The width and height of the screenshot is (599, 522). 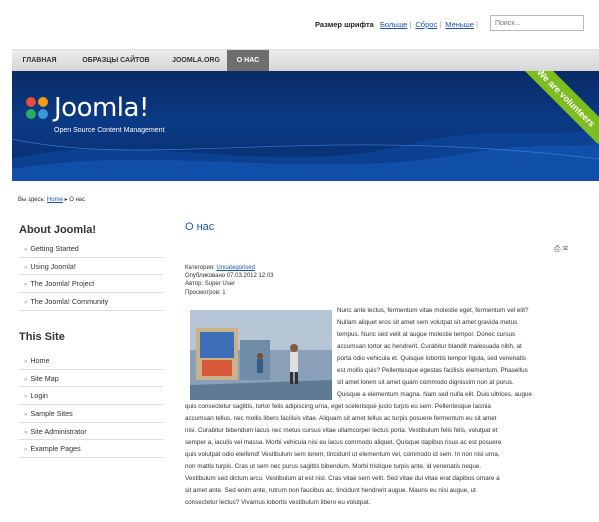 I want to click on font-bigger-link: Больше, so click(x=393, y=24).